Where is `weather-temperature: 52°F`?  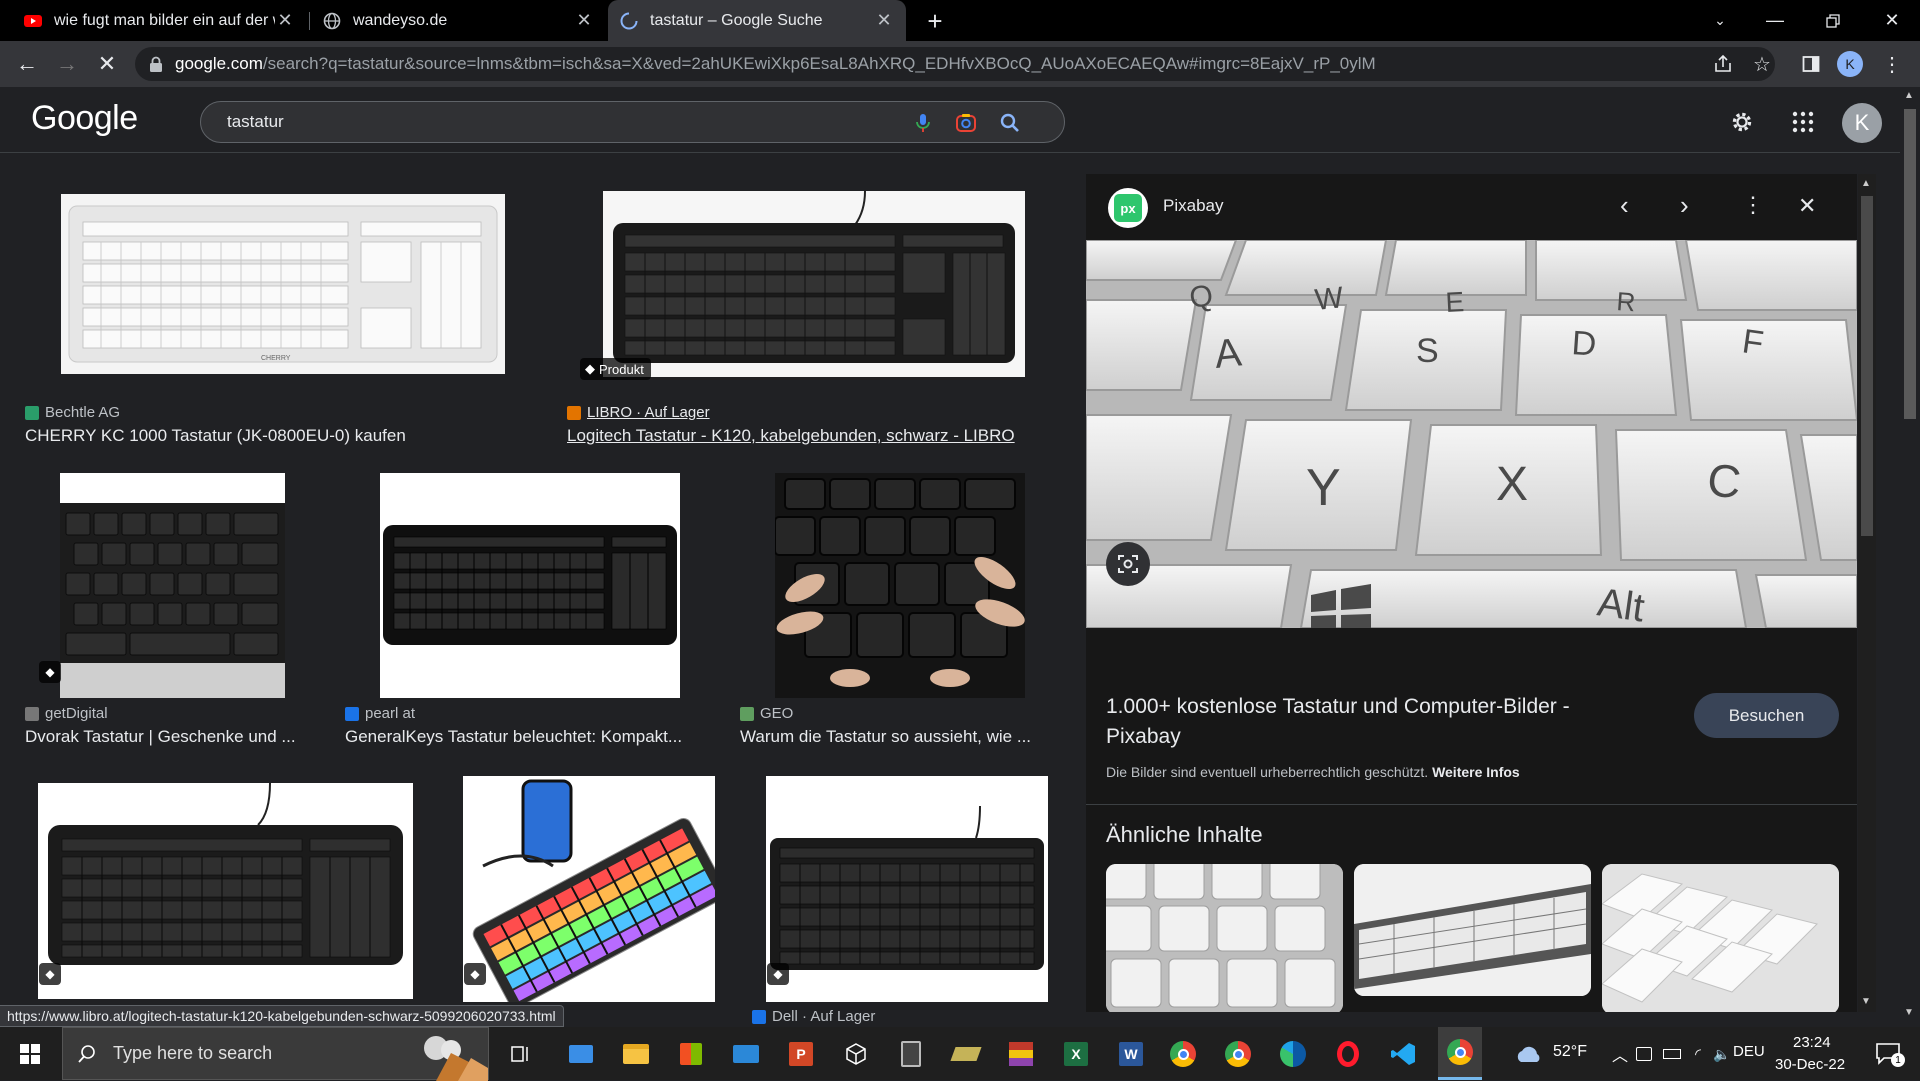
weather-temperature: 52°F is located at coordinates (1570, 1052).